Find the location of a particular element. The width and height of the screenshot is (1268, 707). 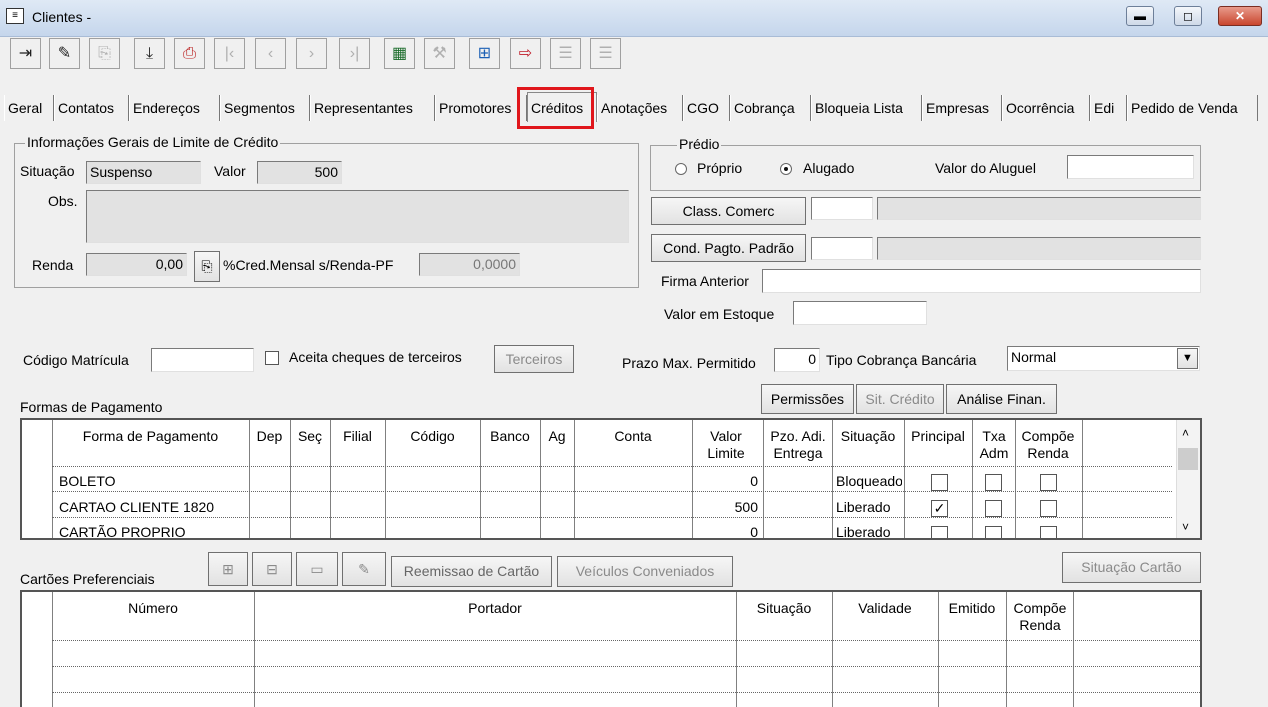

tab-pedido-de-venda: Pedido de Venda is located at coordinates (1192, 108).